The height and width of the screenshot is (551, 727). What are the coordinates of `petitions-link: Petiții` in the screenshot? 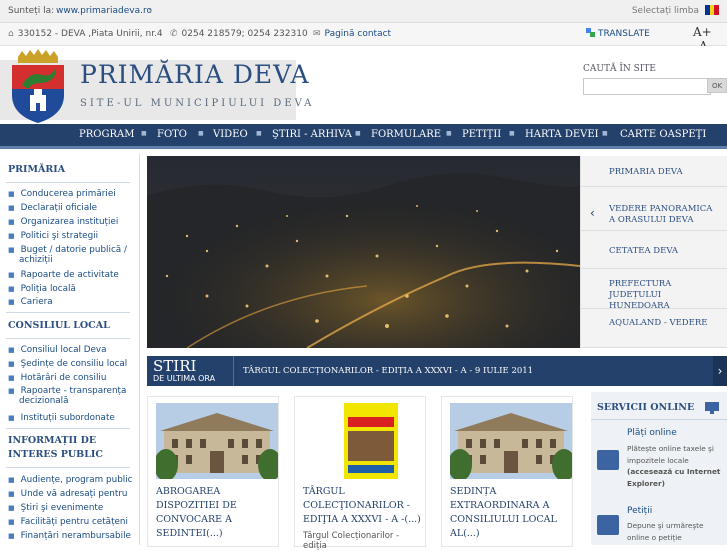 It's located at (639, 511).